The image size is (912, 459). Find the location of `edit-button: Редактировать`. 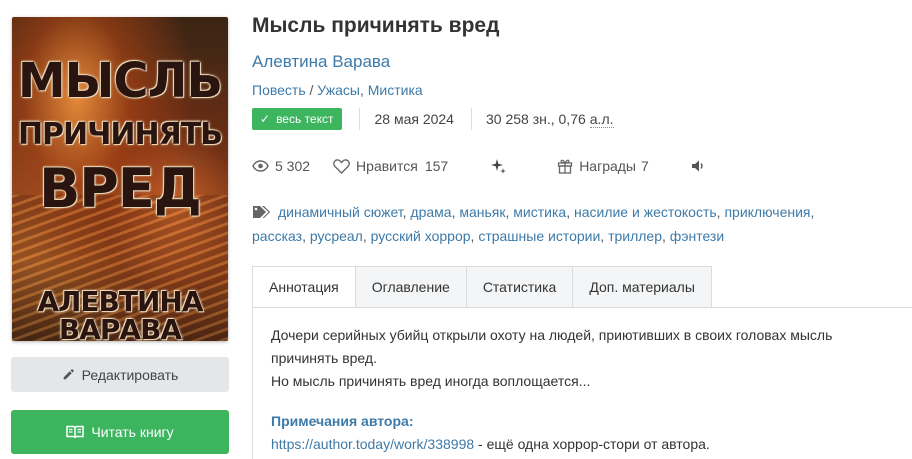

edit-button: Редактировать is located at coordinates (120, 374).